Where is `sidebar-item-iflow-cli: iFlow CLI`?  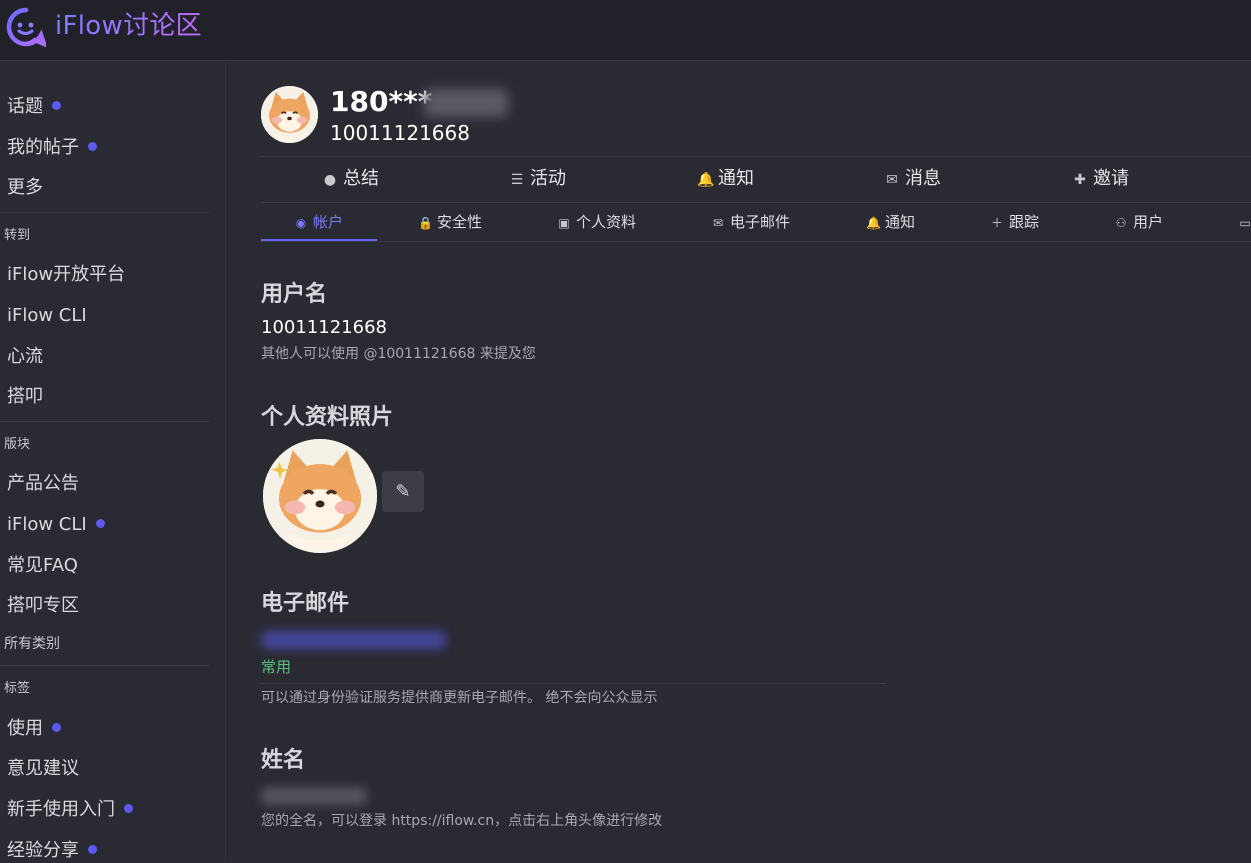 sidebar-item-iflow-cli: iFlow CLI is located at coordinates (47, 316).